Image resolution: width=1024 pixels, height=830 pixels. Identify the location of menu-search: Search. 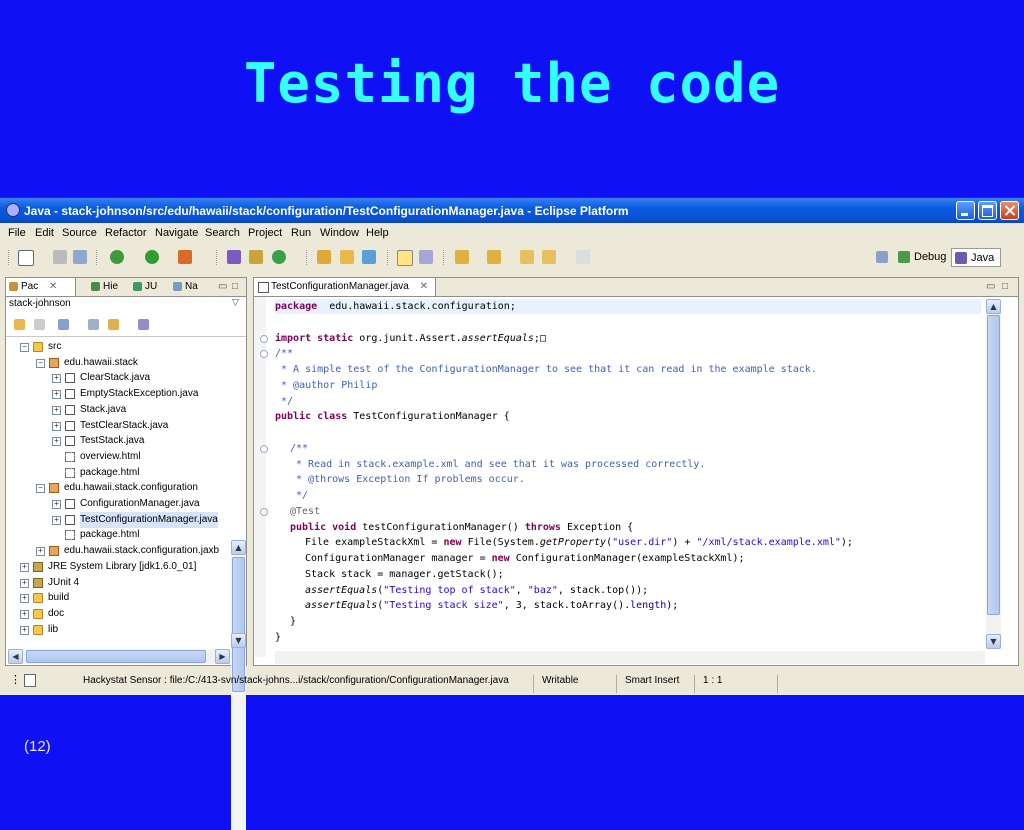
(222, 233).